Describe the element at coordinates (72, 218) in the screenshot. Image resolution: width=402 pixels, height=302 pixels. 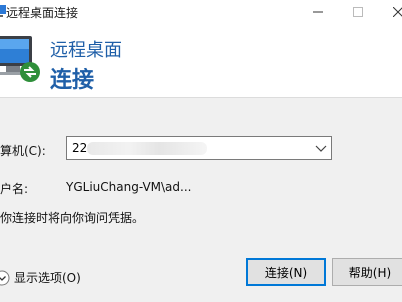
I see `credentials-note: 你连接时将向你询问凭据。` at that location.